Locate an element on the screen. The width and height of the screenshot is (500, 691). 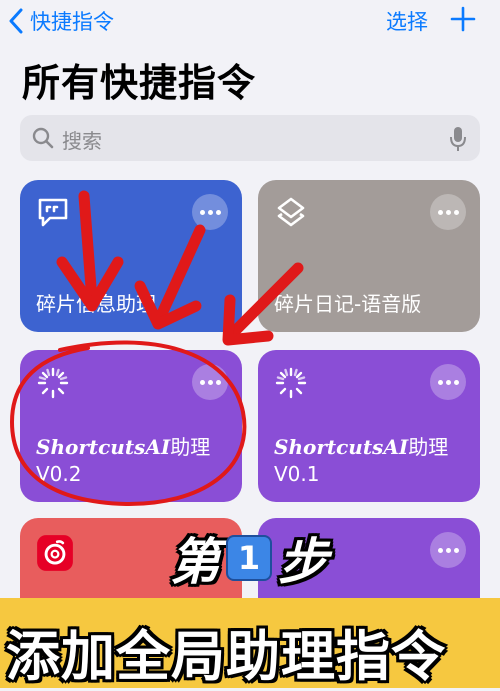
chevron-left-icon is located at coordinates (16, 21).